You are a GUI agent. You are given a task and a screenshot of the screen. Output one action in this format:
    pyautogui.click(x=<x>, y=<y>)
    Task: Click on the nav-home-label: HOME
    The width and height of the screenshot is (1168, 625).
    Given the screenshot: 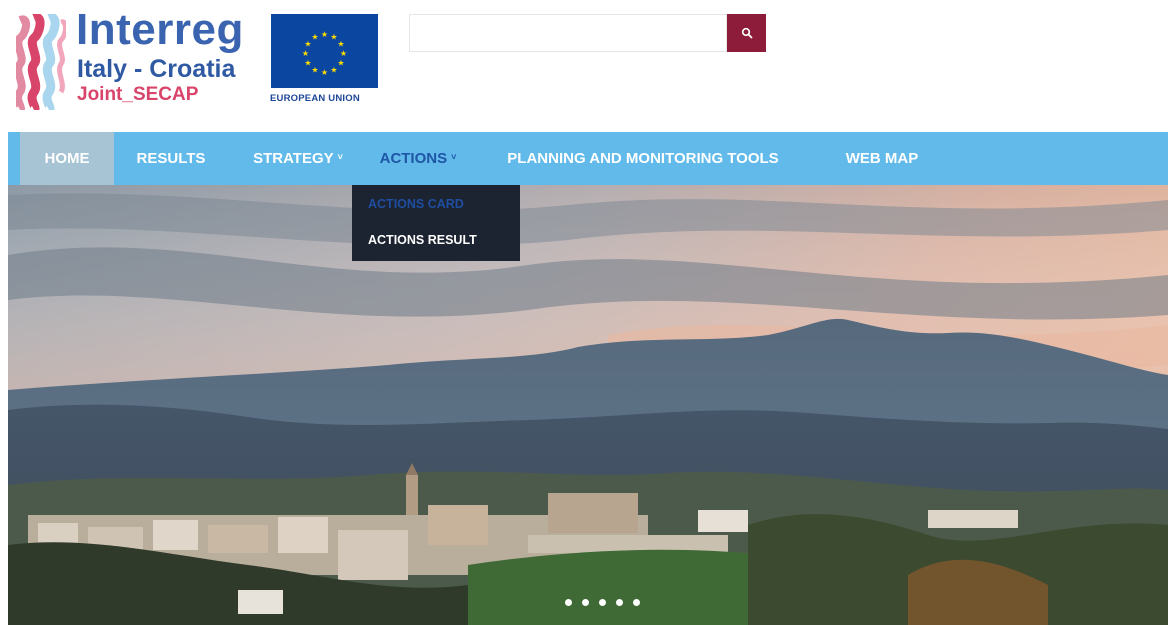 What is the action you would take?
    pyautogui.click(x=67, y=158)
    